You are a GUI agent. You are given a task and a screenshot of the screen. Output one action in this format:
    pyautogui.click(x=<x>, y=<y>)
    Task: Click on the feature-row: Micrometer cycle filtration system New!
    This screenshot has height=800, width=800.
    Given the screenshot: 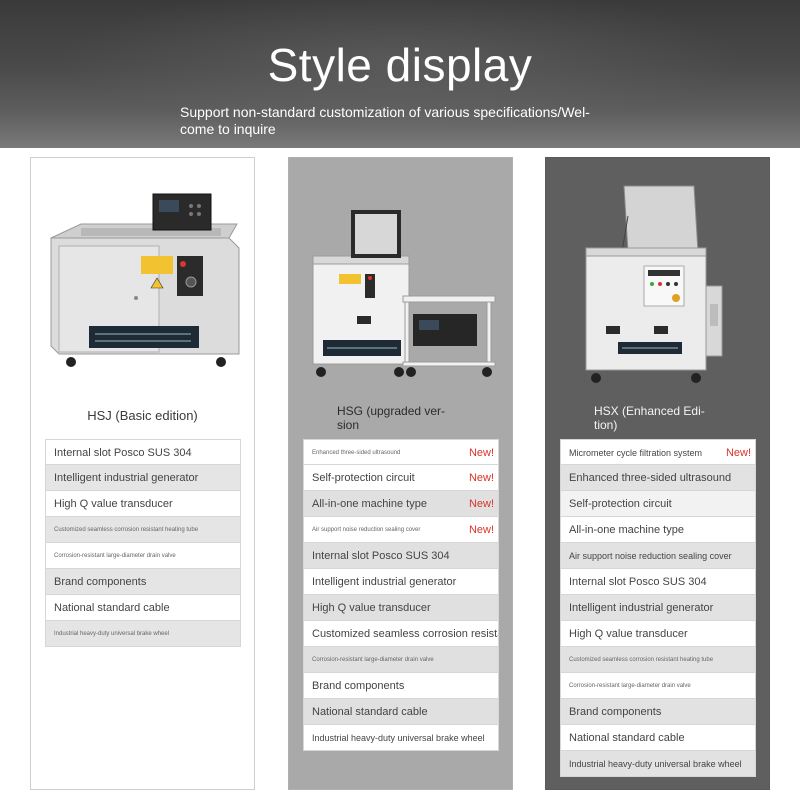 What is the action you would take?
    pyautogui.click(x=658, y=452)
    